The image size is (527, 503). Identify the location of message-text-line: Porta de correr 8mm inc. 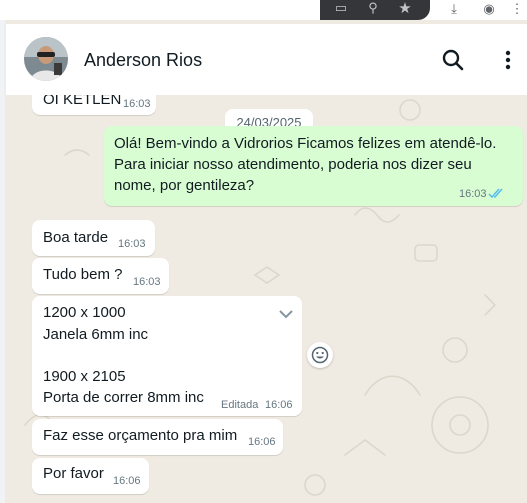
(123, 397).